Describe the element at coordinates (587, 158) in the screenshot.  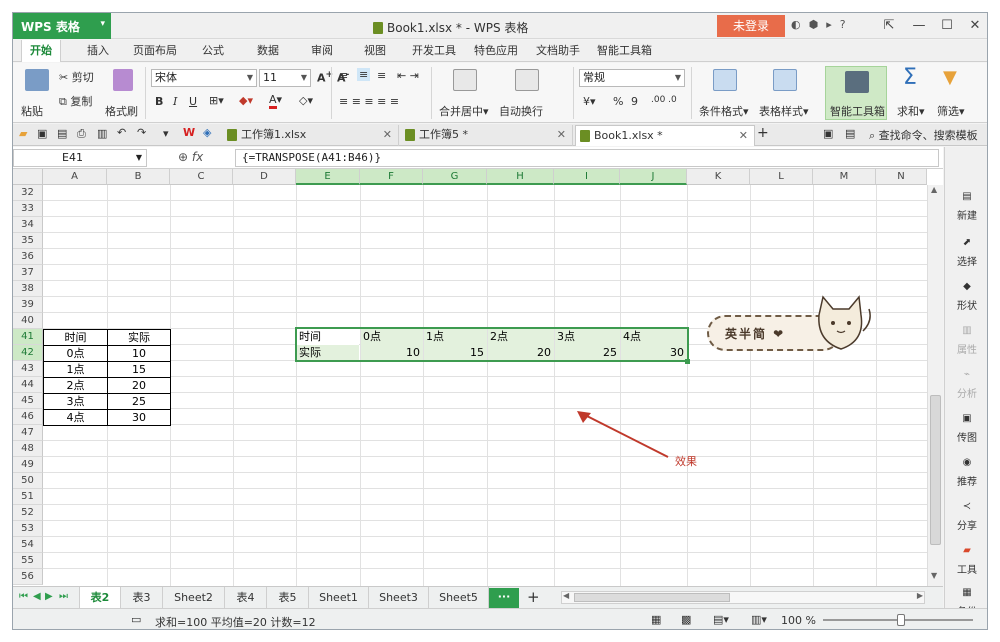
I see `formula-input: {=TRANSPOSE(A41:B46)}` at that location.